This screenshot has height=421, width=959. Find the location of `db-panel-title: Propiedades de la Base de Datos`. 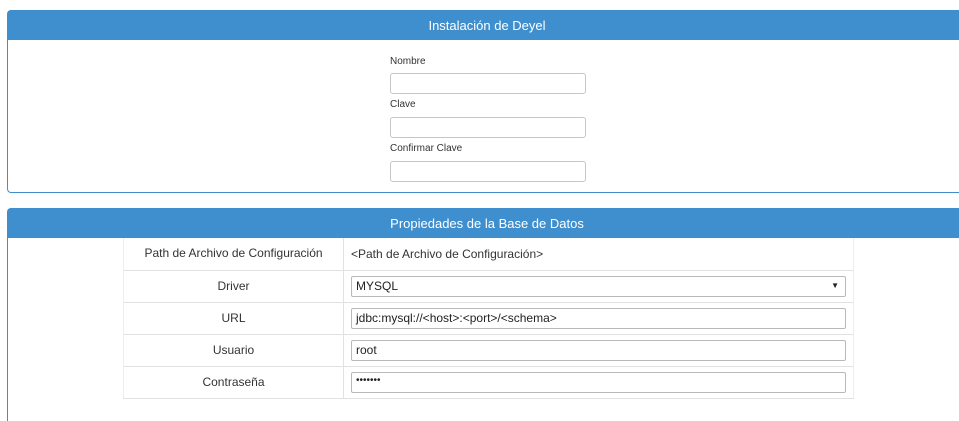

db-panel-title: Propiedades de la Base de Datos is located at coordinates (483, 223).